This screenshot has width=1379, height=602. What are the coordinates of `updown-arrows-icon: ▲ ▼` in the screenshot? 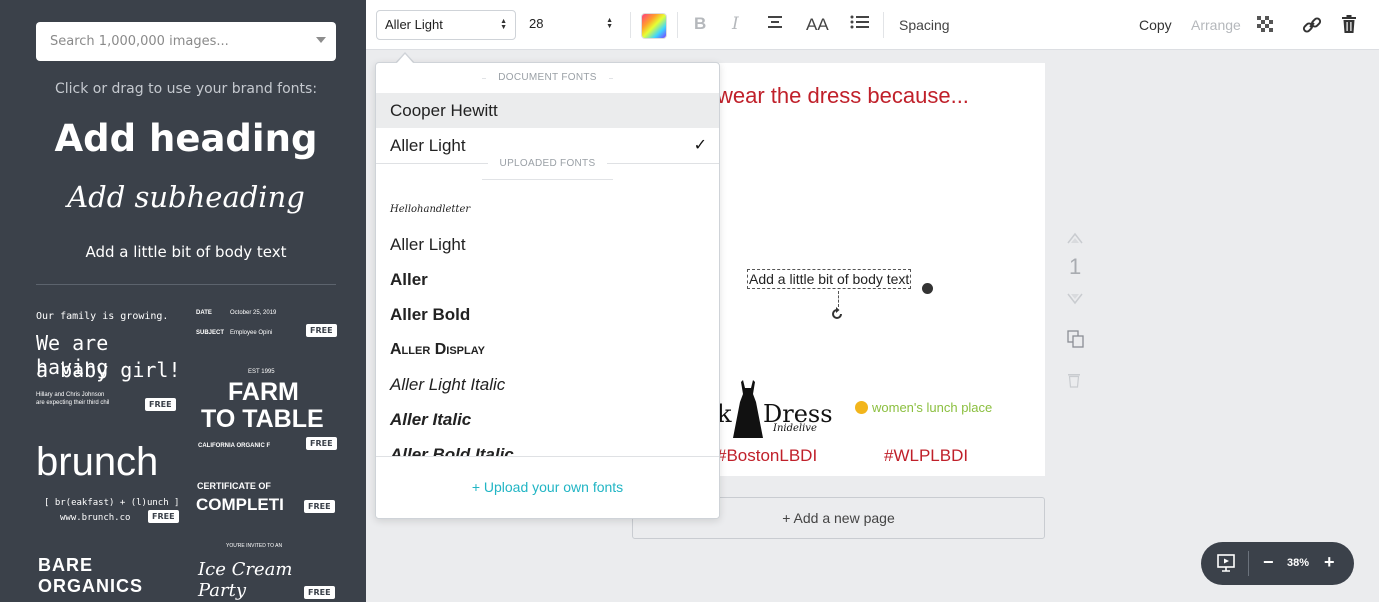 It's located at (609, 23).